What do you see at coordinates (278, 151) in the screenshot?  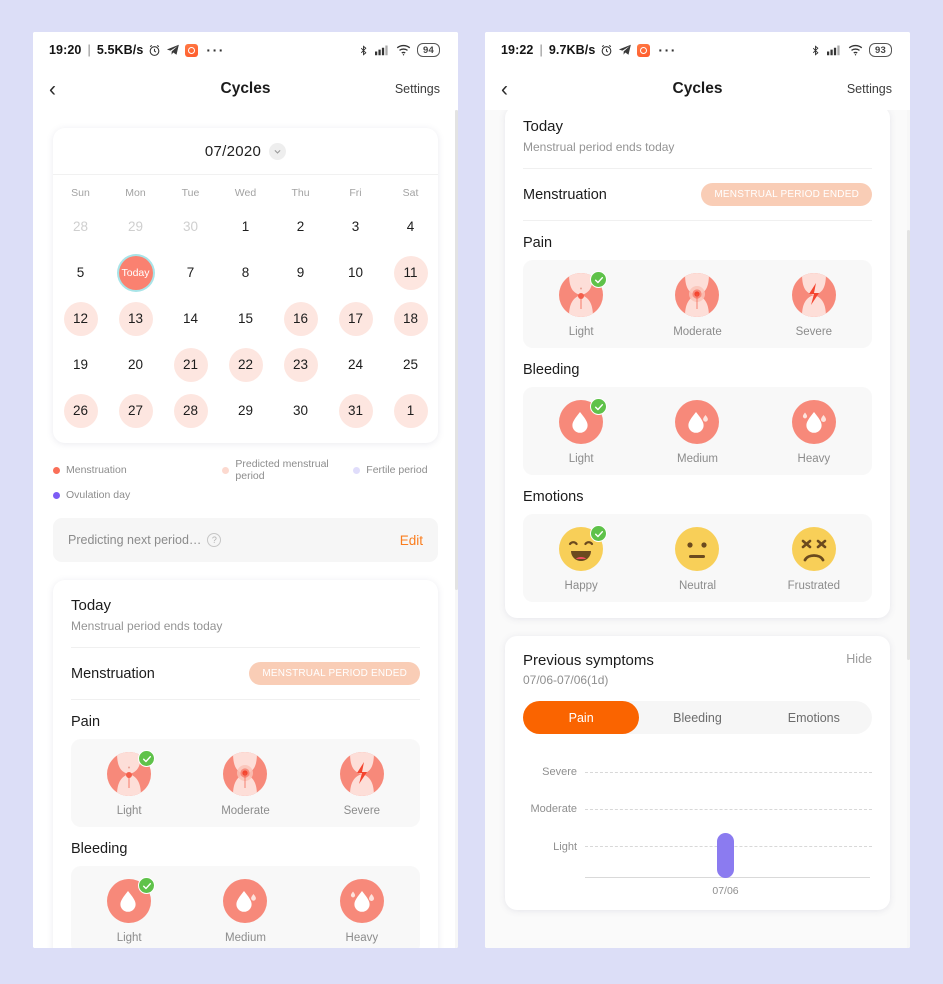 I see `chevron-down-icon` at bounding box center [278, 151].